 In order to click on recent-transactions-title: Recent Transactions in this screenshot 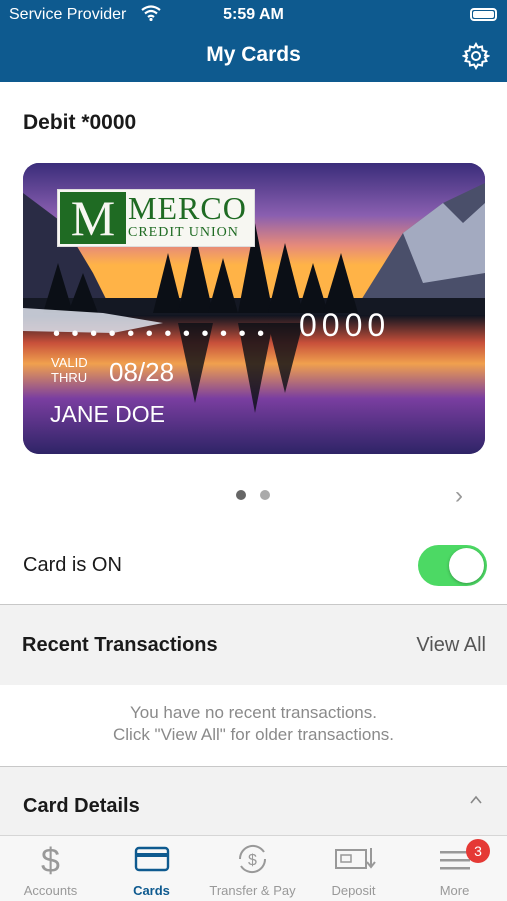, I will do `click(120, 645)`.